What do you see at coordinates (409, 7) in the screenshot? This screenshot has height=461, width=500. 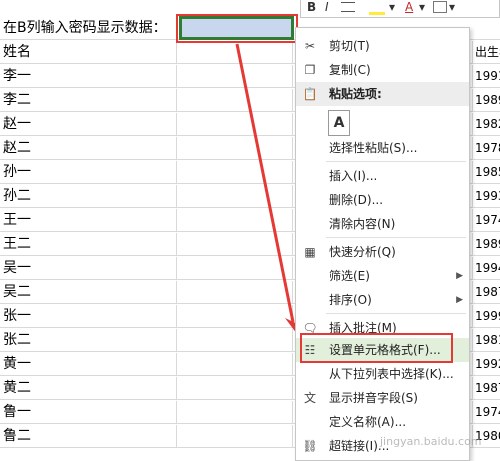 I see `font-color-button: A` at bounding box center [409, 7].